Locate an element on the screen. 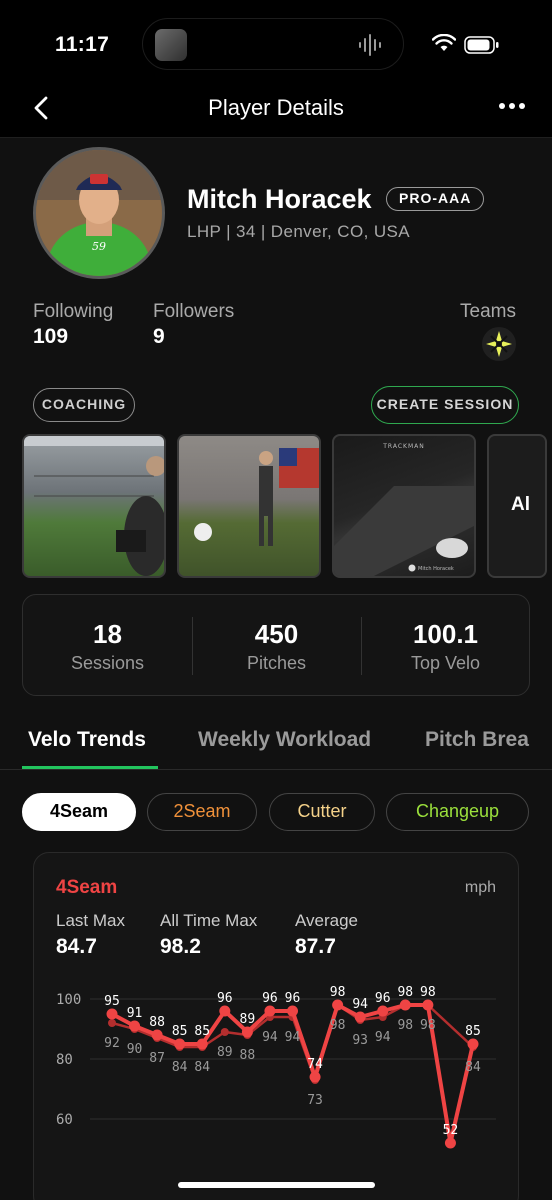 This screenshot has height=1200, width=552. top-velo-value: 100.1 is located at coordinates (445, 634).